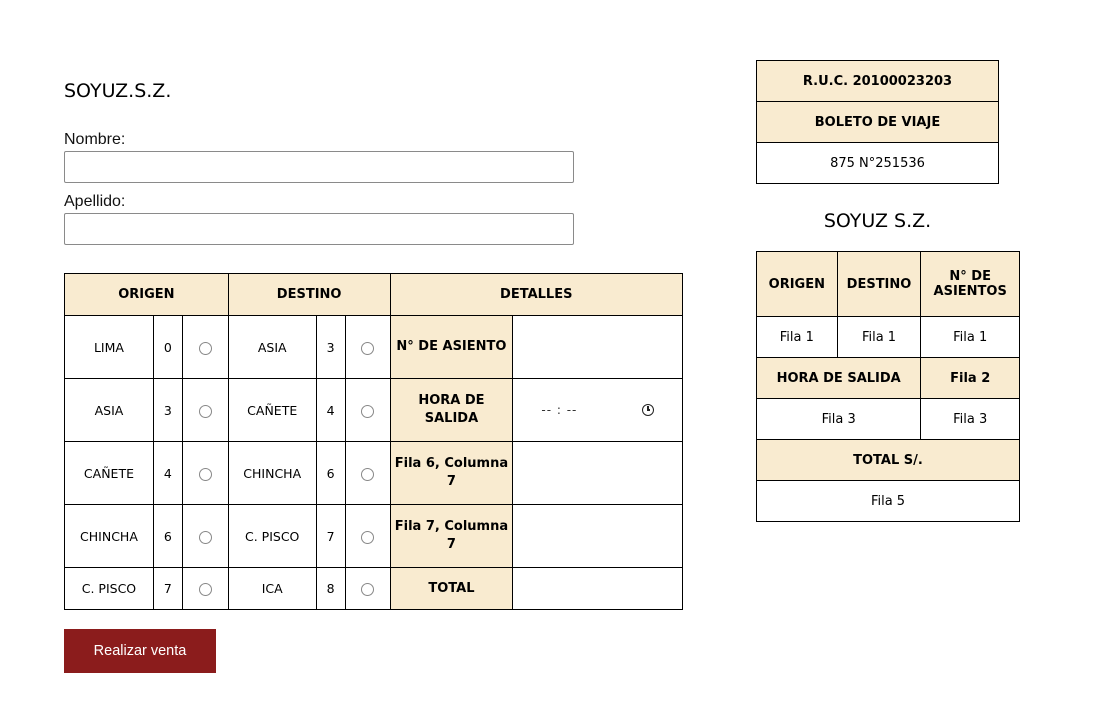  What do you see at coordinates (879, 337) in the screenshot?
I see `summary-destino-value: Fila 1` at bounding box center [879, 337].